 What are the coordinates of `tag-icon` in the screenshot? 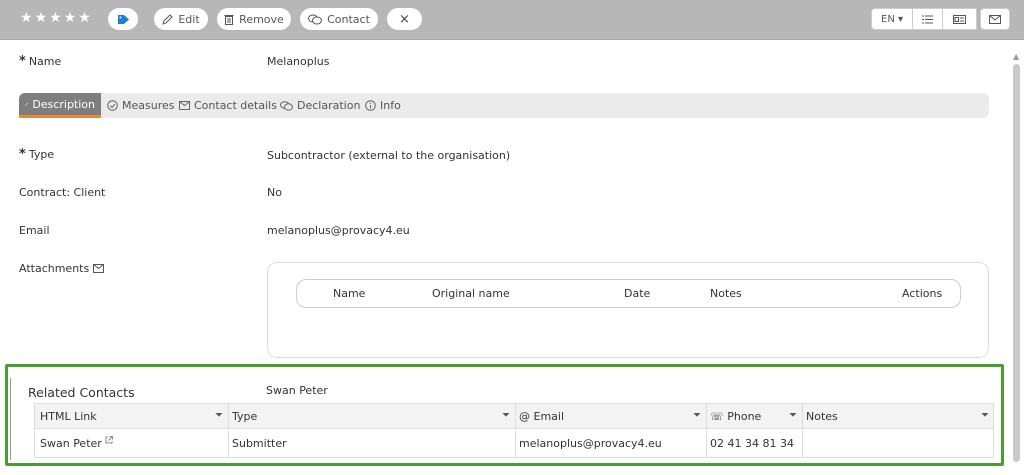 It's located at (123, 19).